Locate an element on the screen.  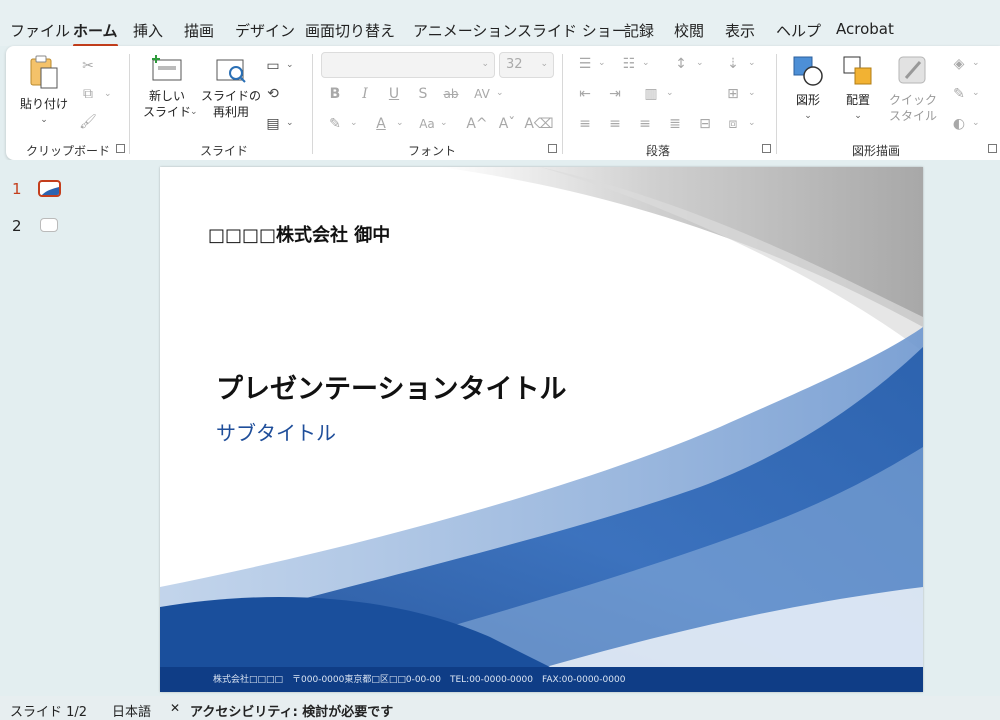
change-case-icon: Aa is located at coordinates (427, 124).